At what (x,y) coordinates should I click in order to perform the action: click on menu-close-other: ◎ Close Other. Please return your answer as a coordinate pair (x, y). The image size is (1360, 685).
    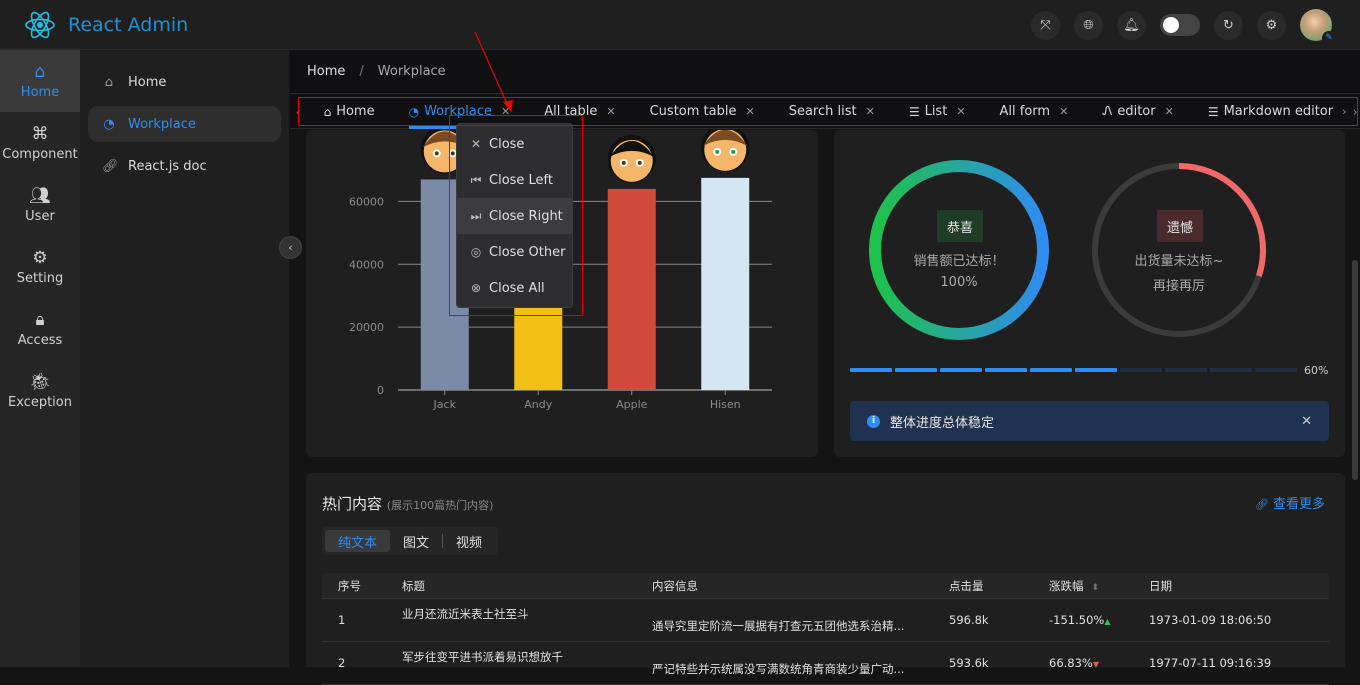
    Looking at the image, I should click on (514, 252).